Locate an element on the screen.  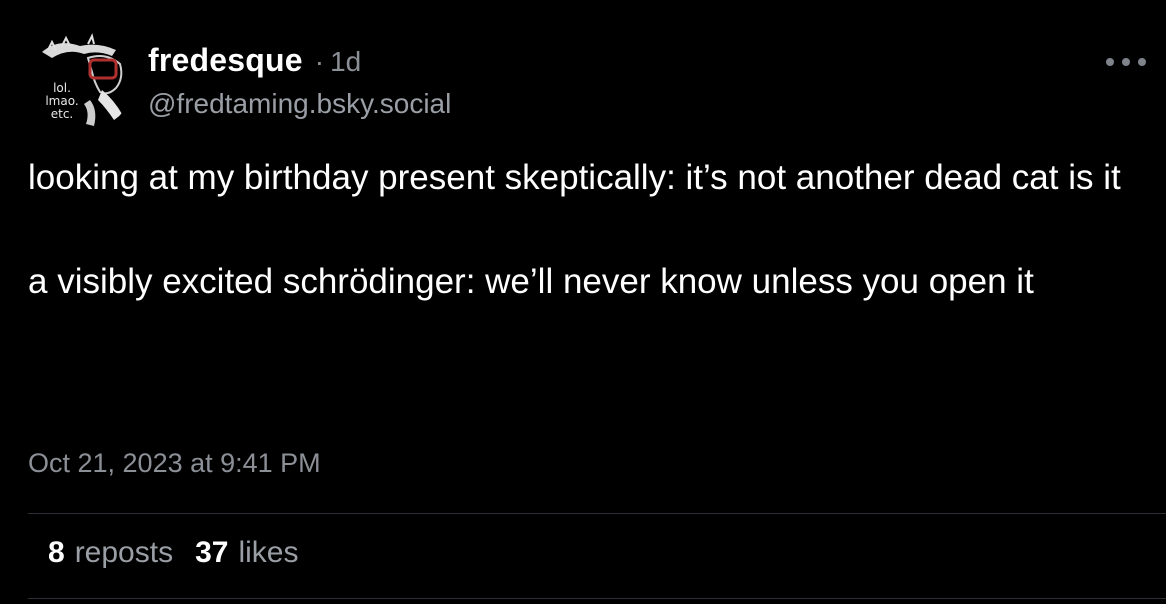
post-timestamp: Oct 21, 2023 at 9:41 PM is located at coordinates (174, 463).